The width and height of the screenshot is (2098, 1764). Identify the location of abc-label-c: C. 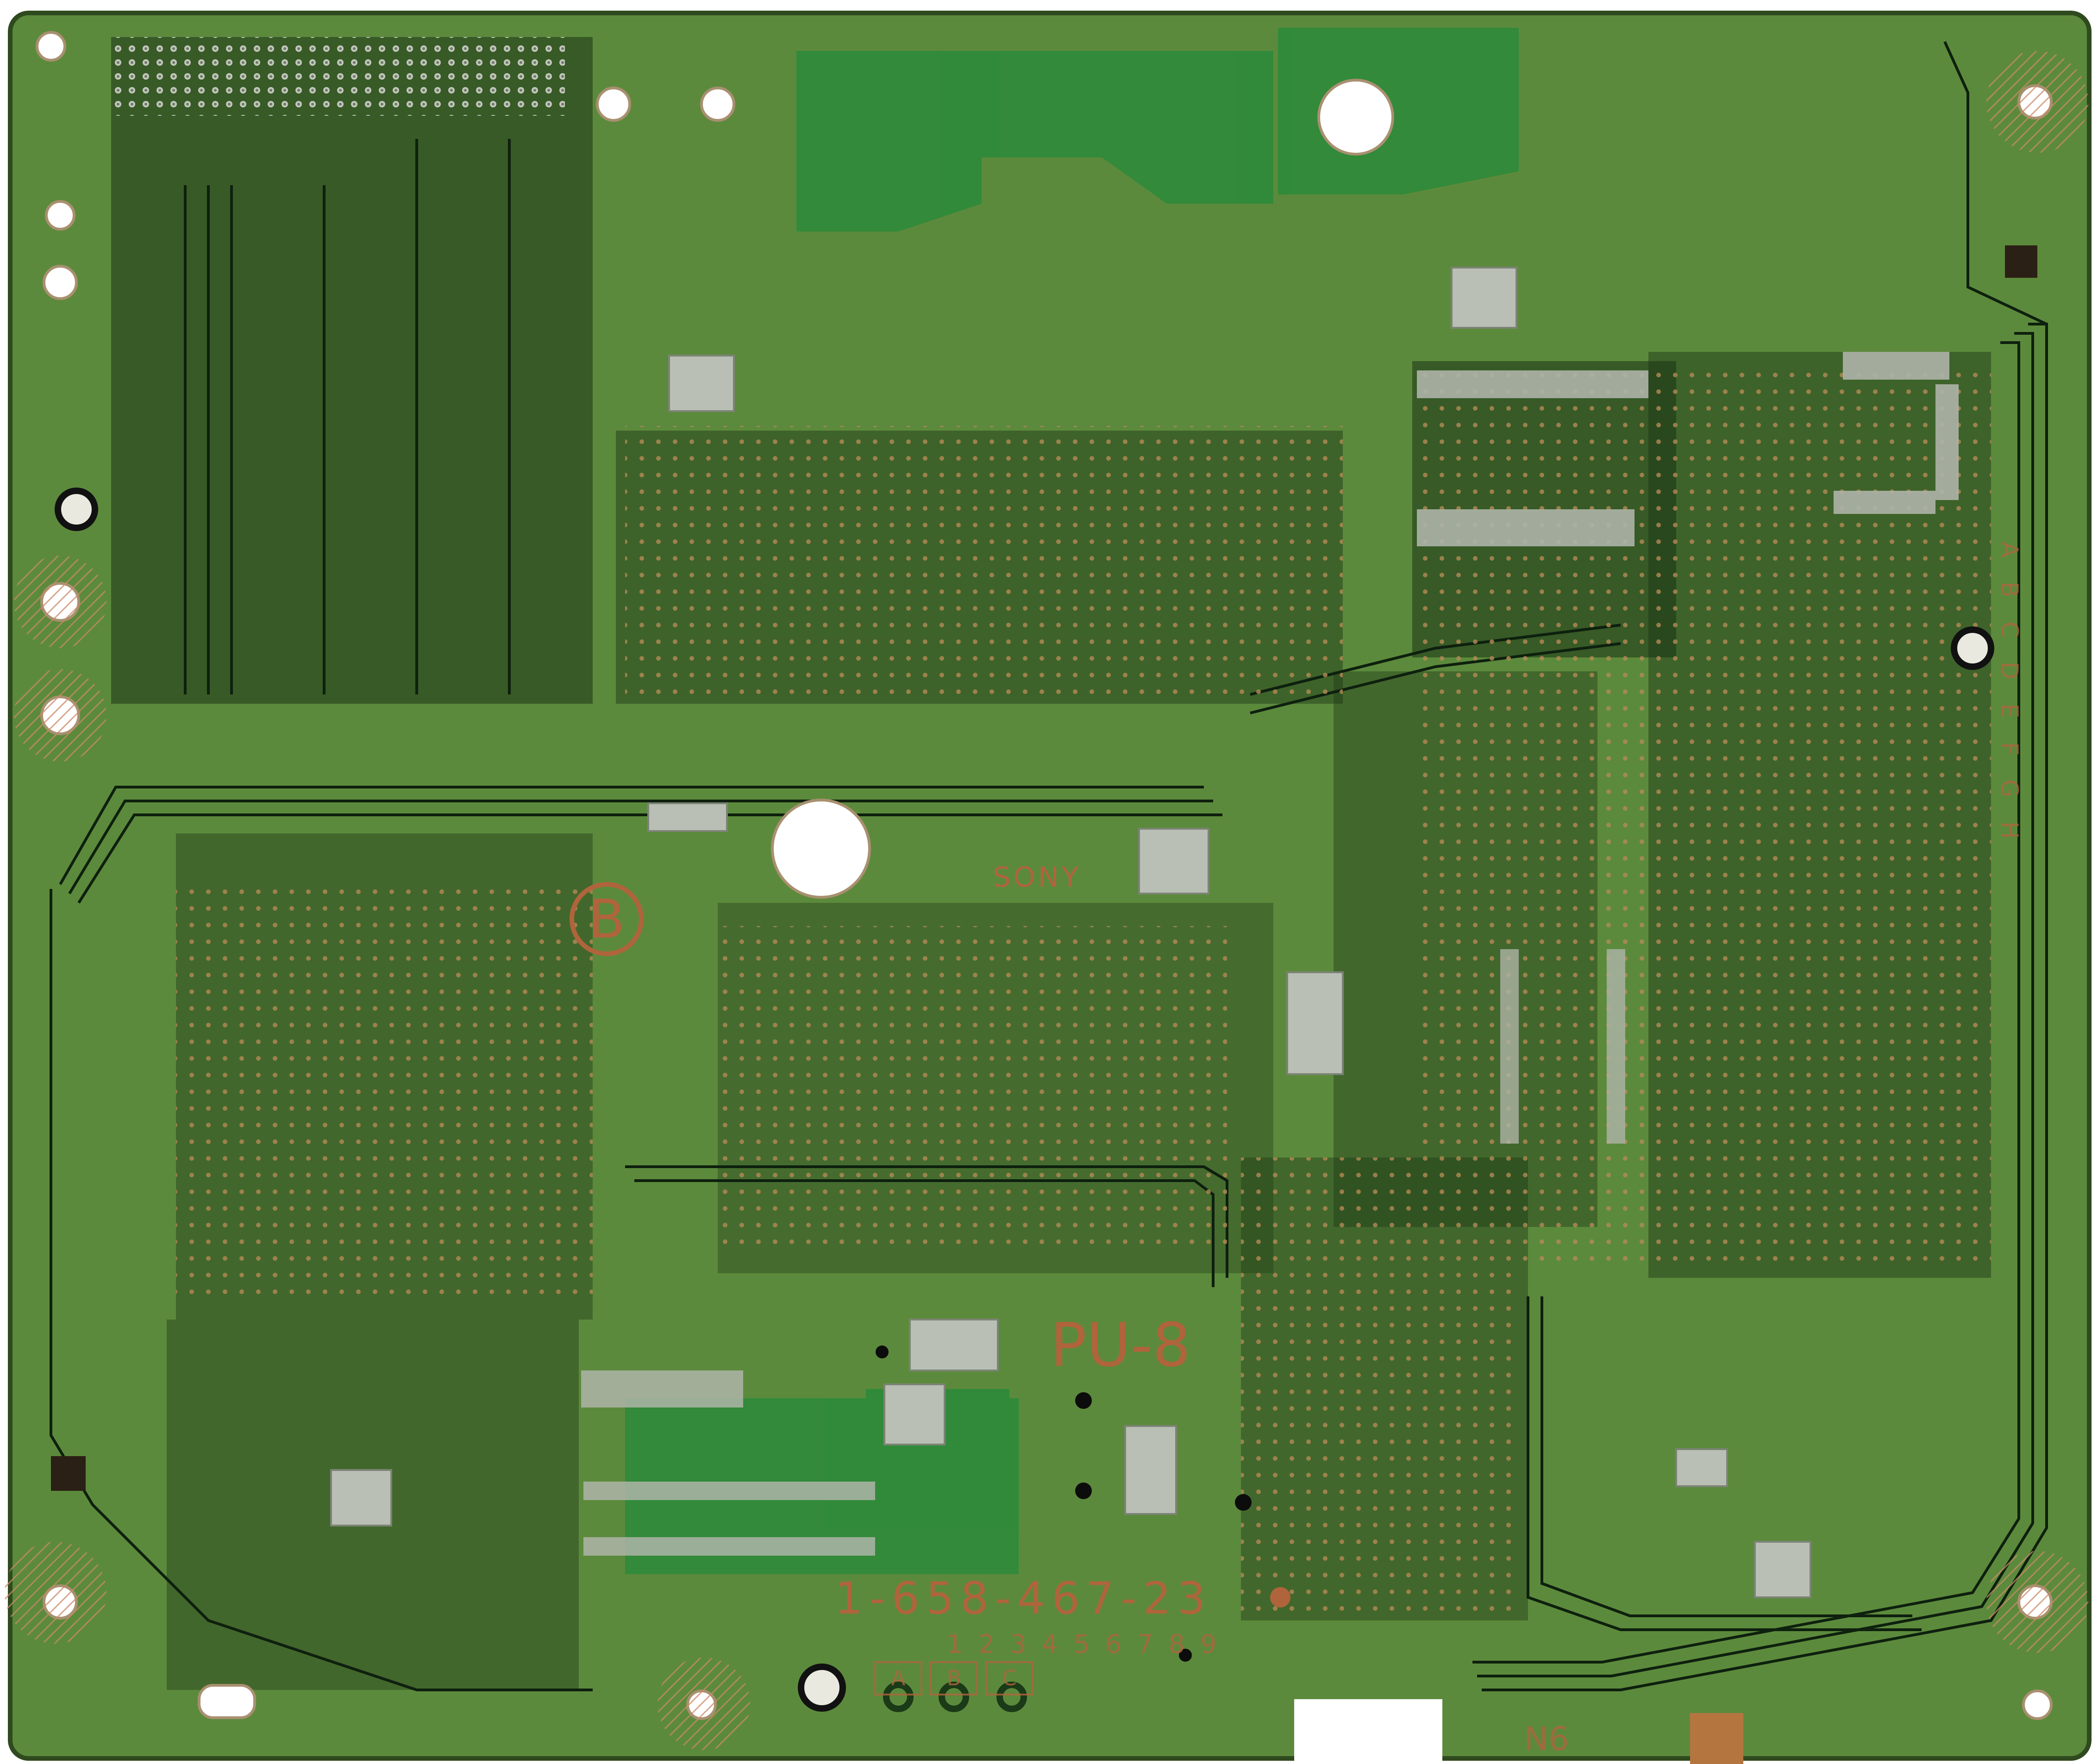
(1009, 1678).